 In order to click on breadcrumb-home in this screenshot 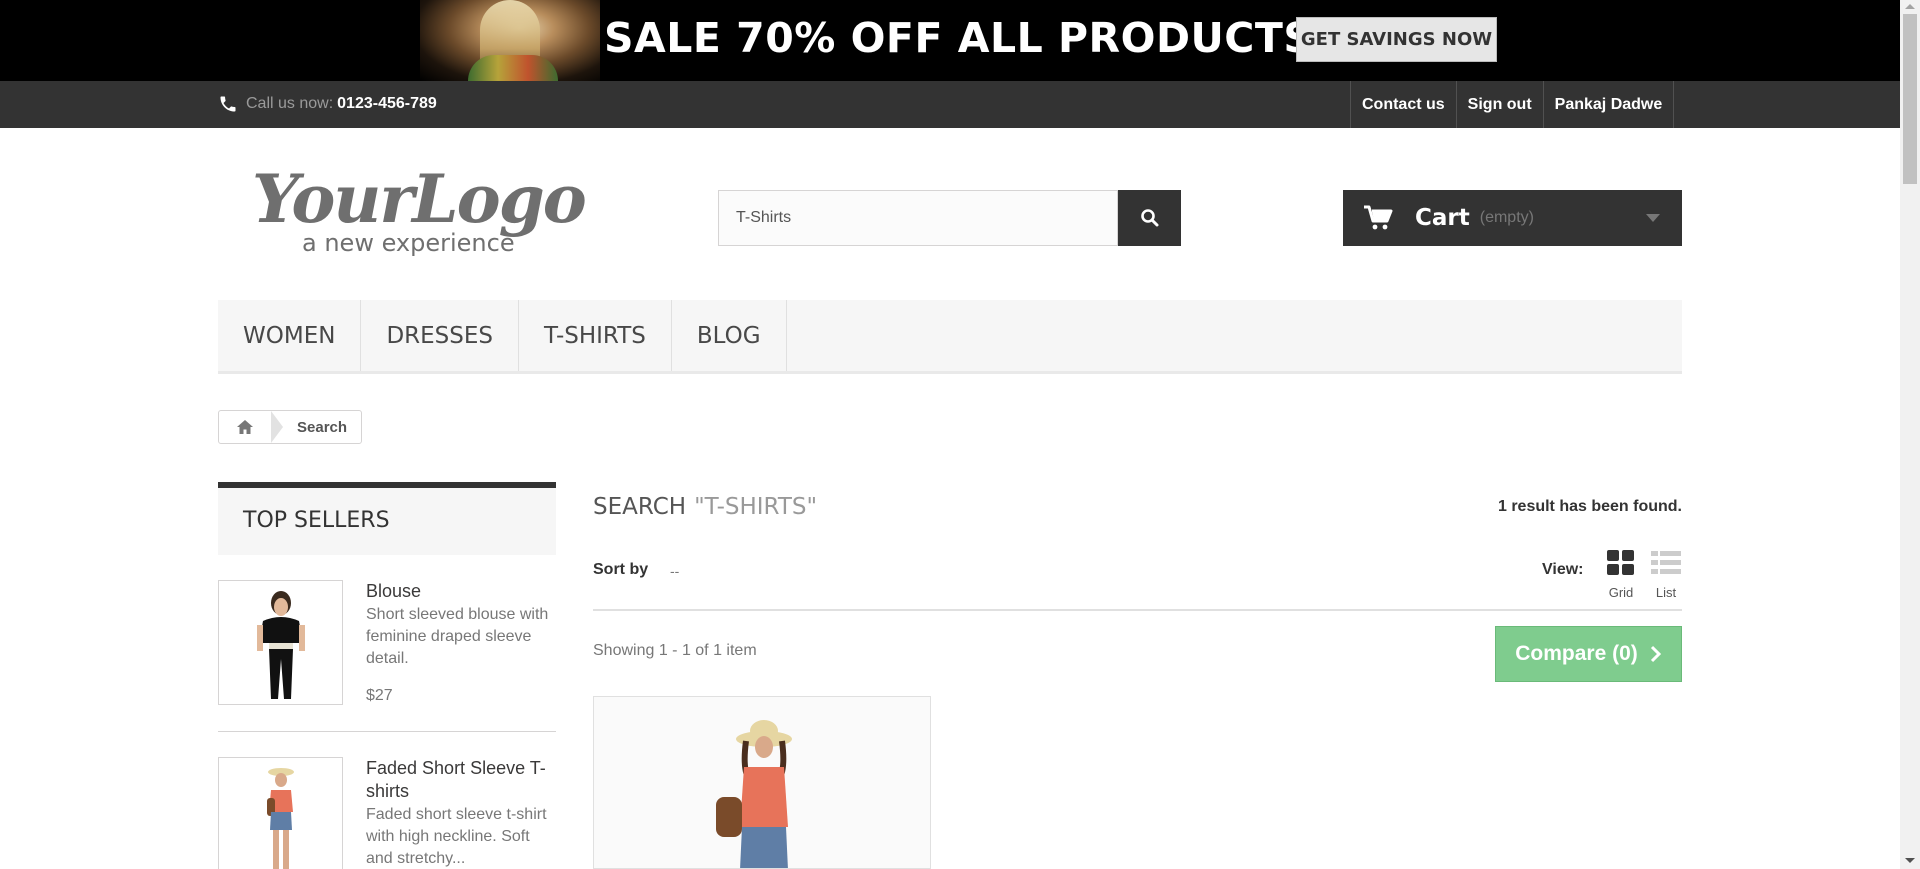, I will do `click(245, 427)`.